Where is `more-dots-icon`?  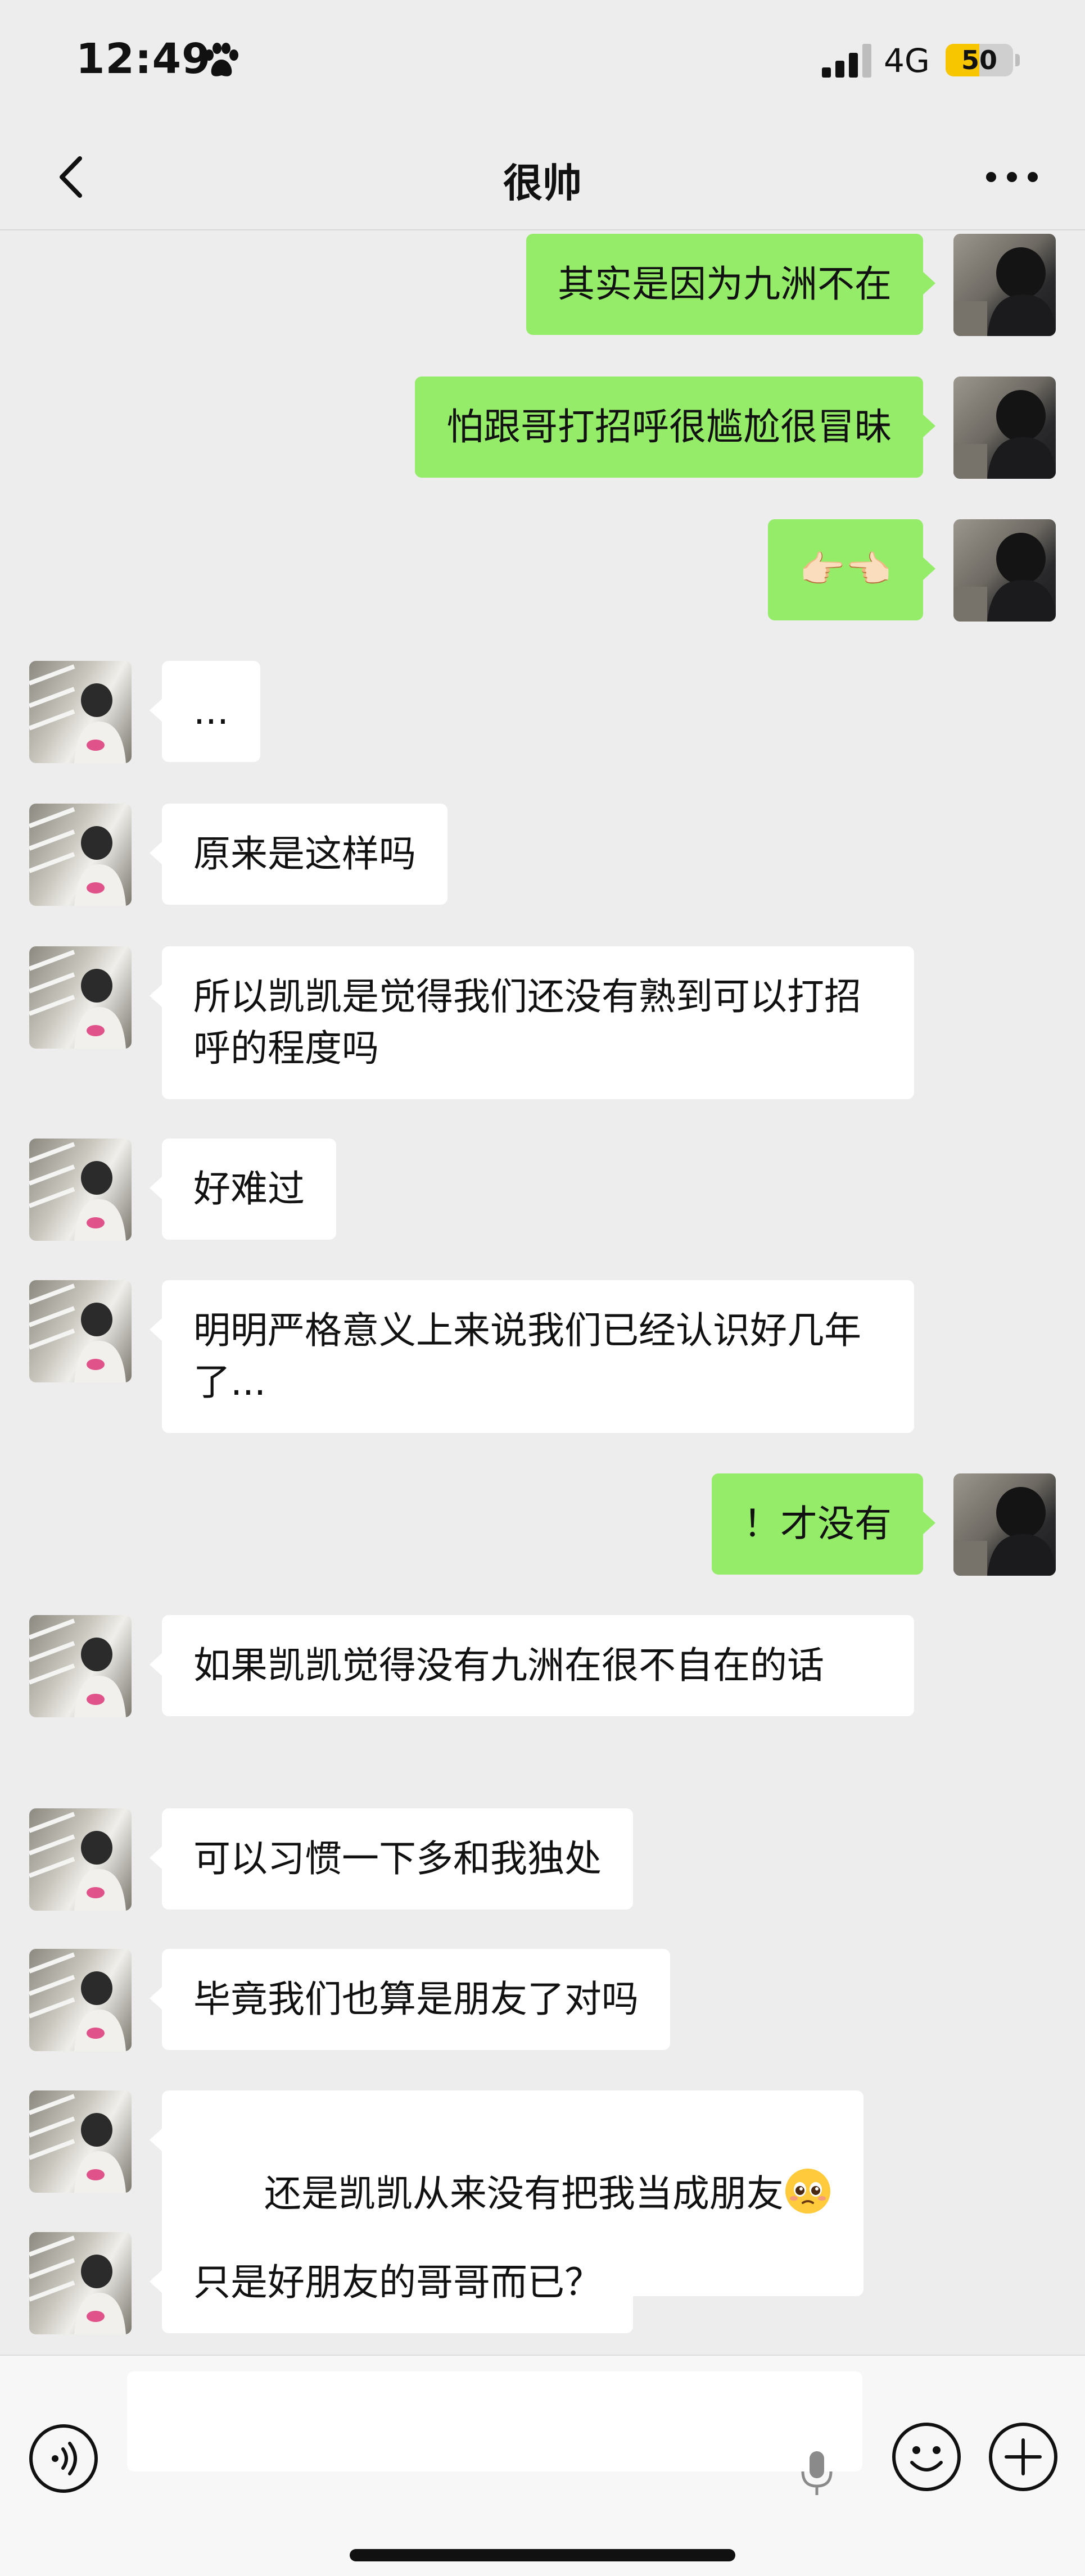 more-dots-icon is located at coordinates (1012, 177).